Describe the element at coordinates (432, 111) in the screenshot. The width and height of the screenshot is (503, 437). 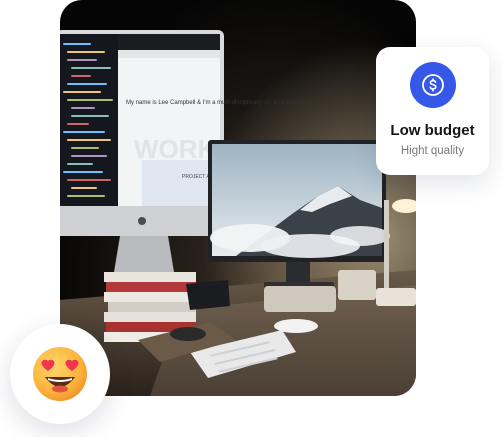
I see `budget-card: Low budget Hight quality` at that location.